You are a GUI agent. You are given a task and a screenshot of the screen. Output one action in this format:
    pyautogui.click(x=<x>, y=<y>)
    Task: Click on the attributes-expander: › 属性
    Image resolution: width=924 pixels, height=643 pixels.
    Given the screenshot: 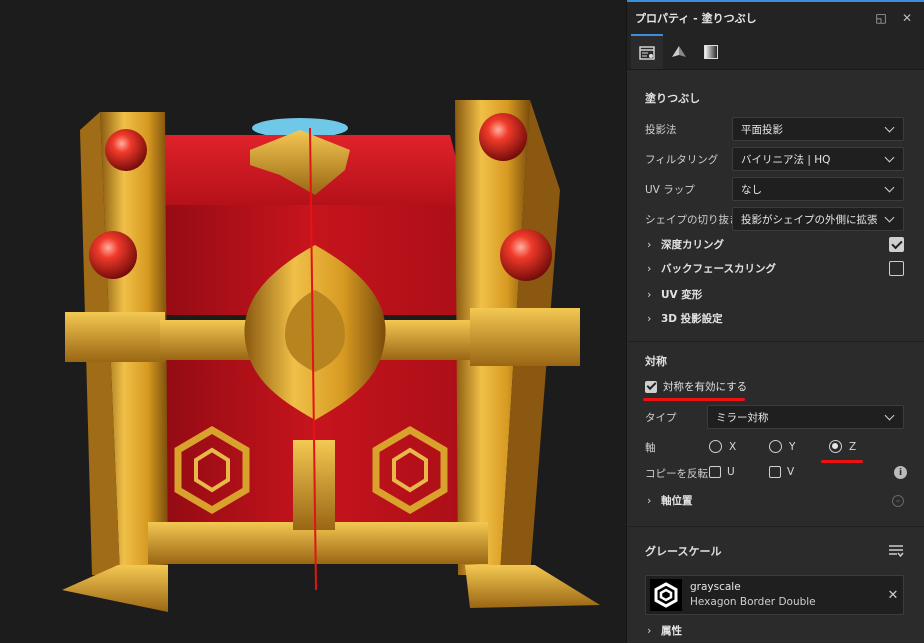 What is the action you would take?
    pyautogui.click(x=775, y=630)
    